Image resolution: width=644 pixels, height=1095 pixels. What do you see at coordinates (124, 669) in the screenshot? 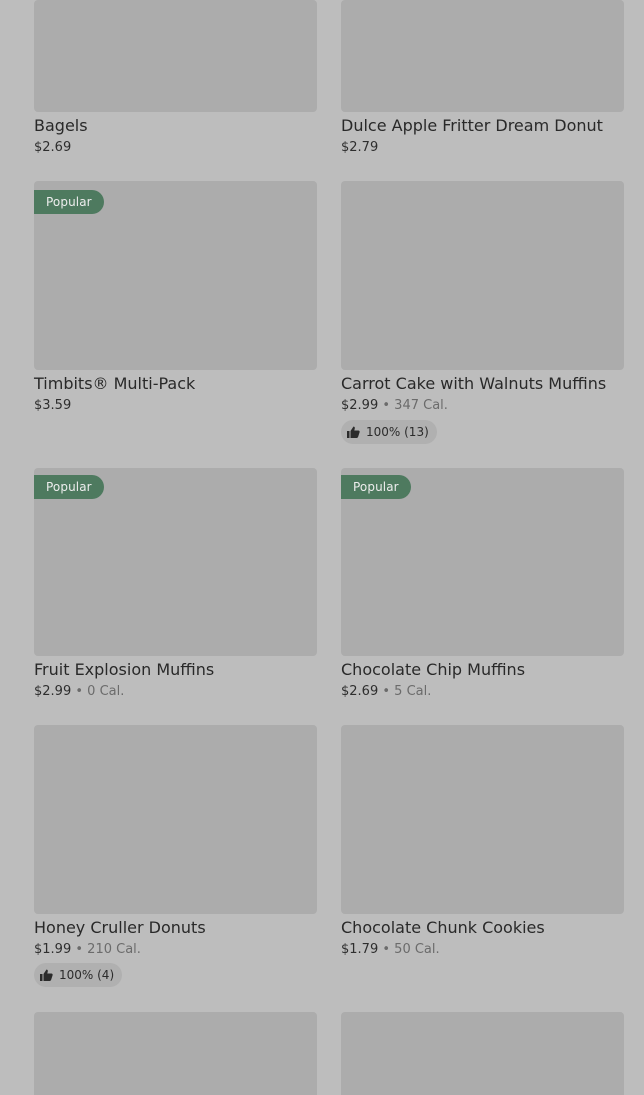
I see `item-name: Fruit Explosion Muffins` at bounding box center [124, 669].